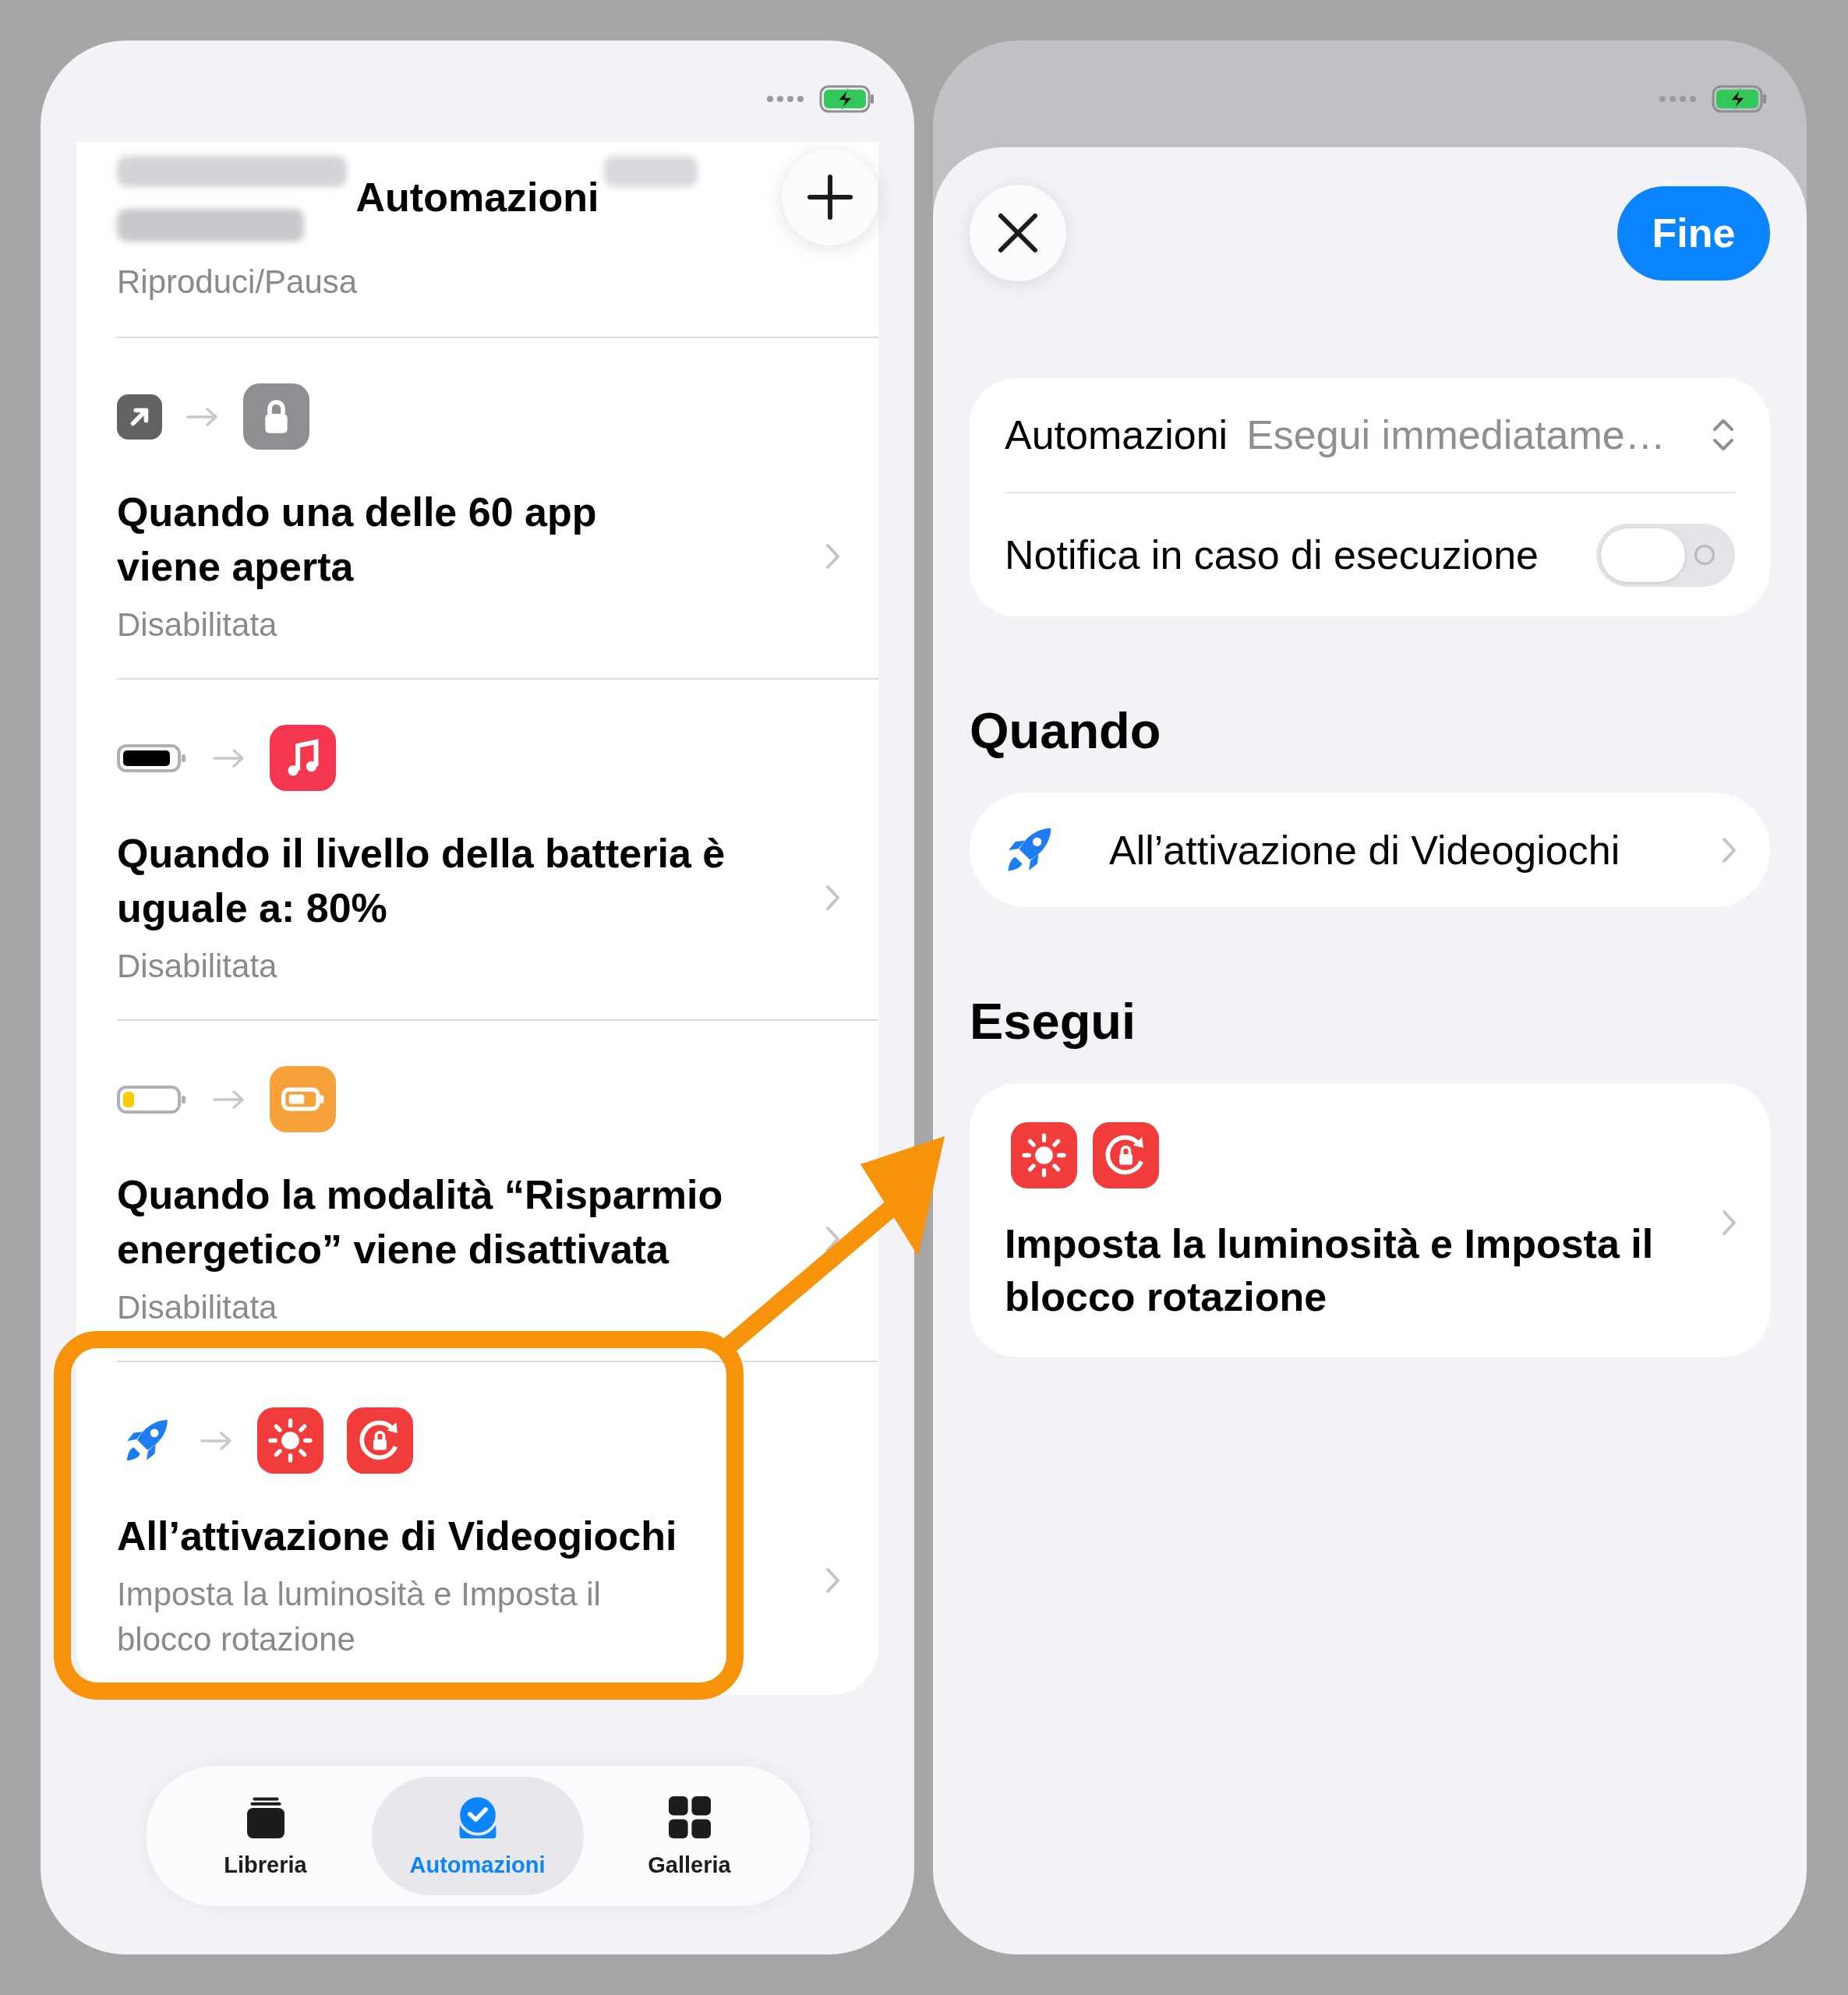  What do you see at coordinates (1066, 731) in the screenshot?
I see `section-heading: Quando` at bounding box center [1066, 731].